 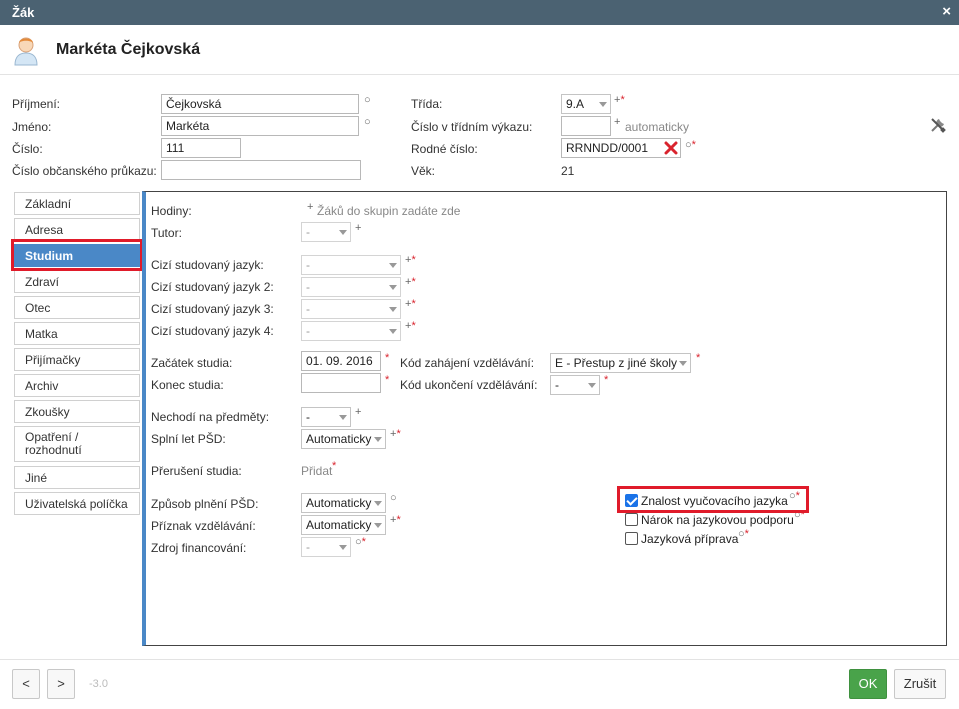 What do you see at coordinates (260, 126) in the screenshot?
I see `firstname-input: Markéta` at bounding box center [260, 126].